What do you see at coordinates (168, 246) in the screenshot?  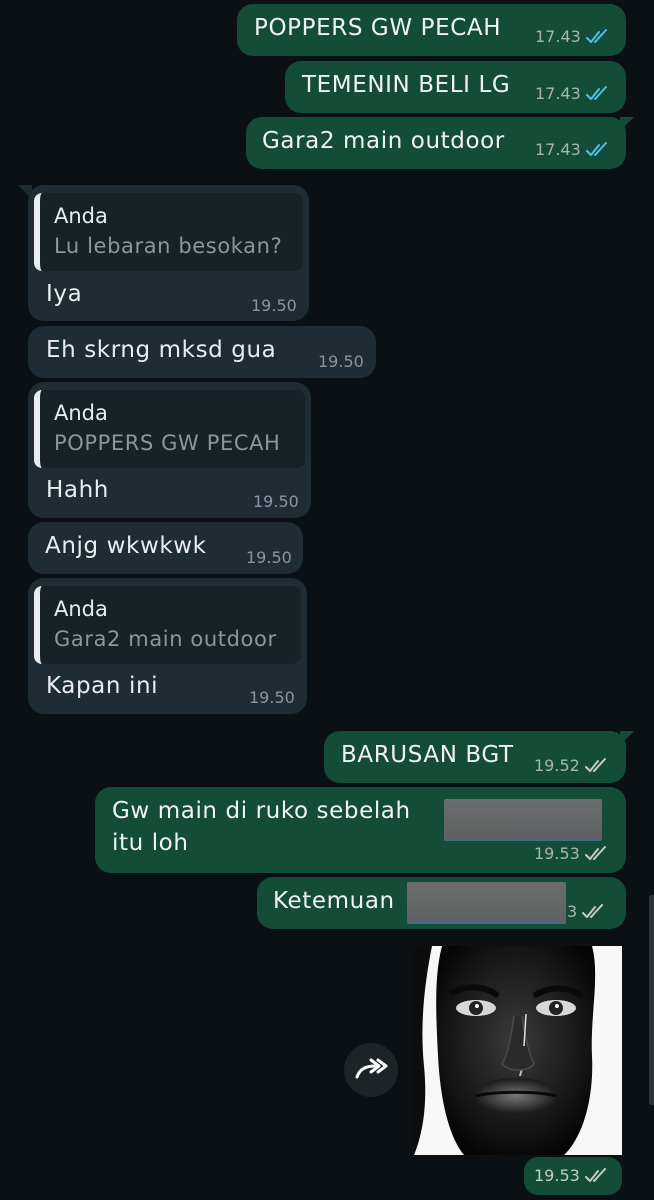 I see `quoted-text: Lu lebaran besokan?` at bounding box center [168, 246].